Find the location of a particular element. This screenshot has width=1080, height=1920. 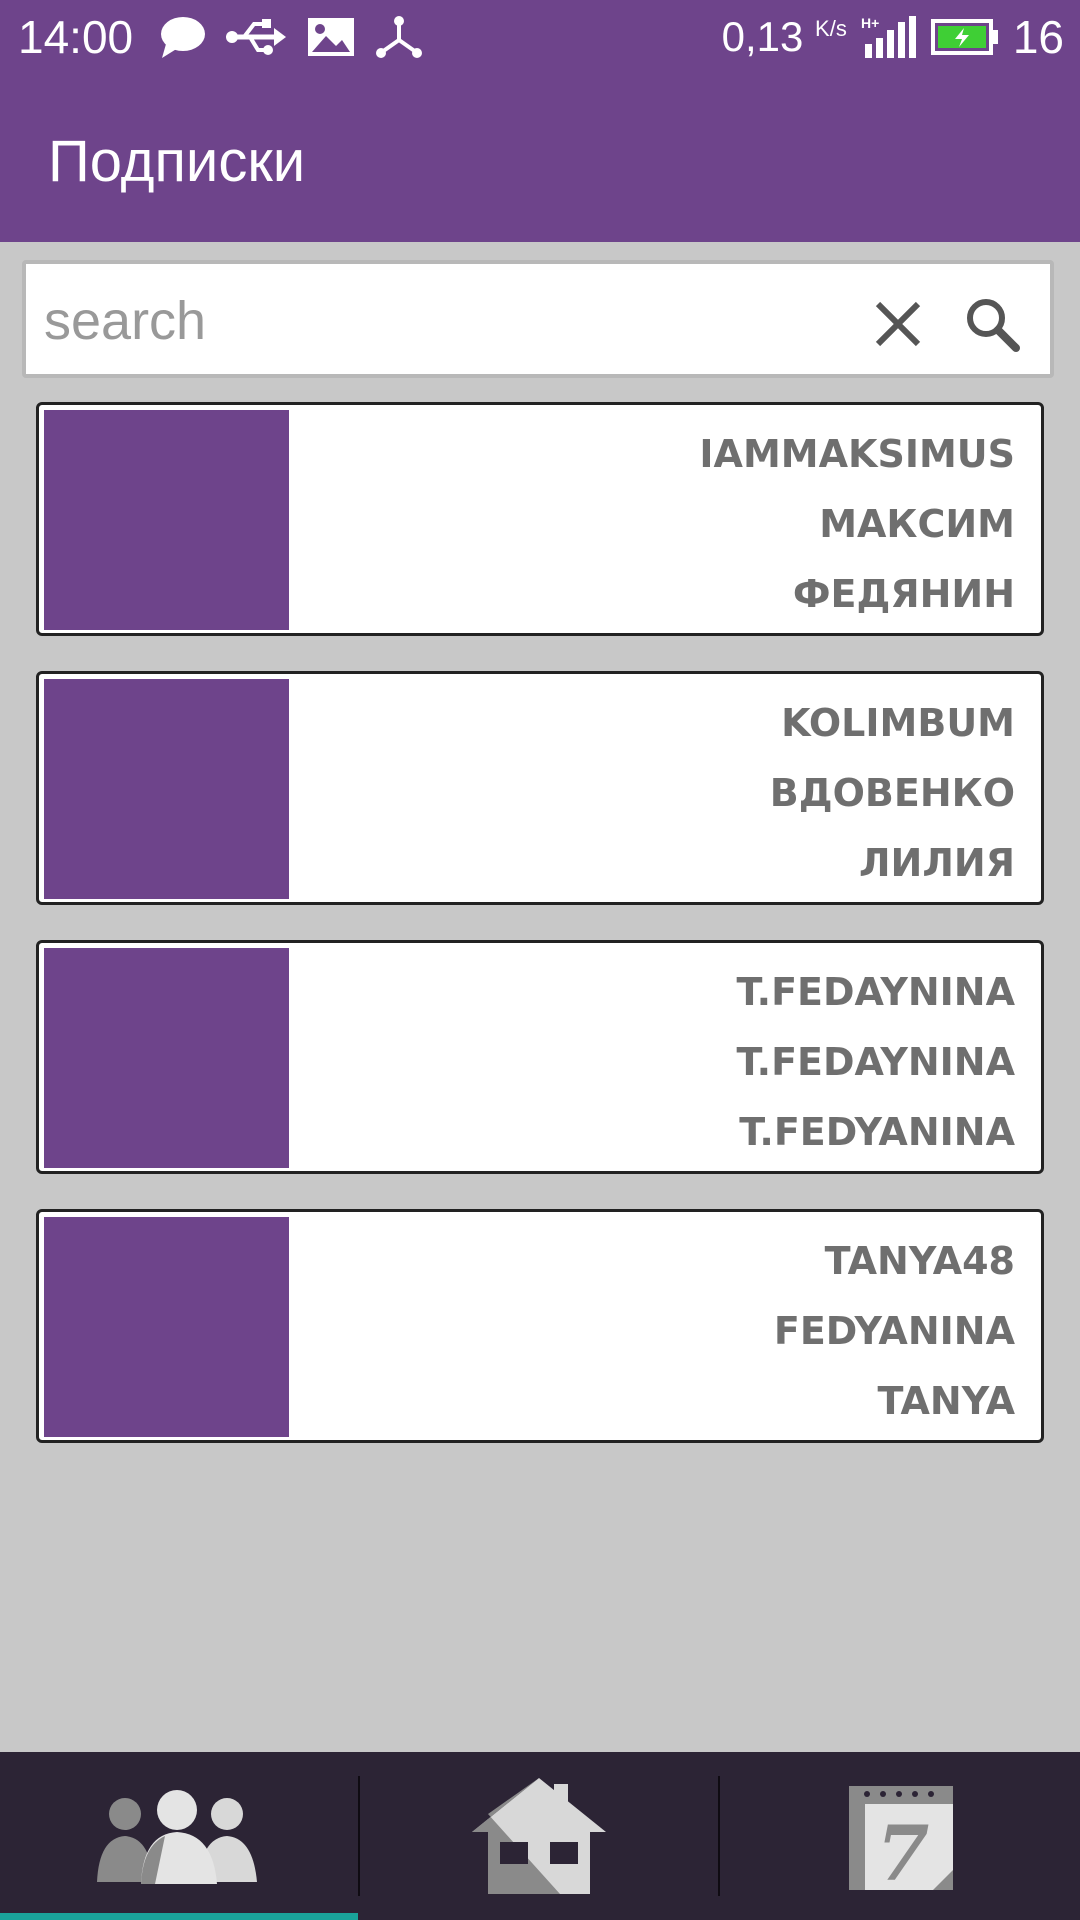

image-icon is located at coordinates (331, 37).